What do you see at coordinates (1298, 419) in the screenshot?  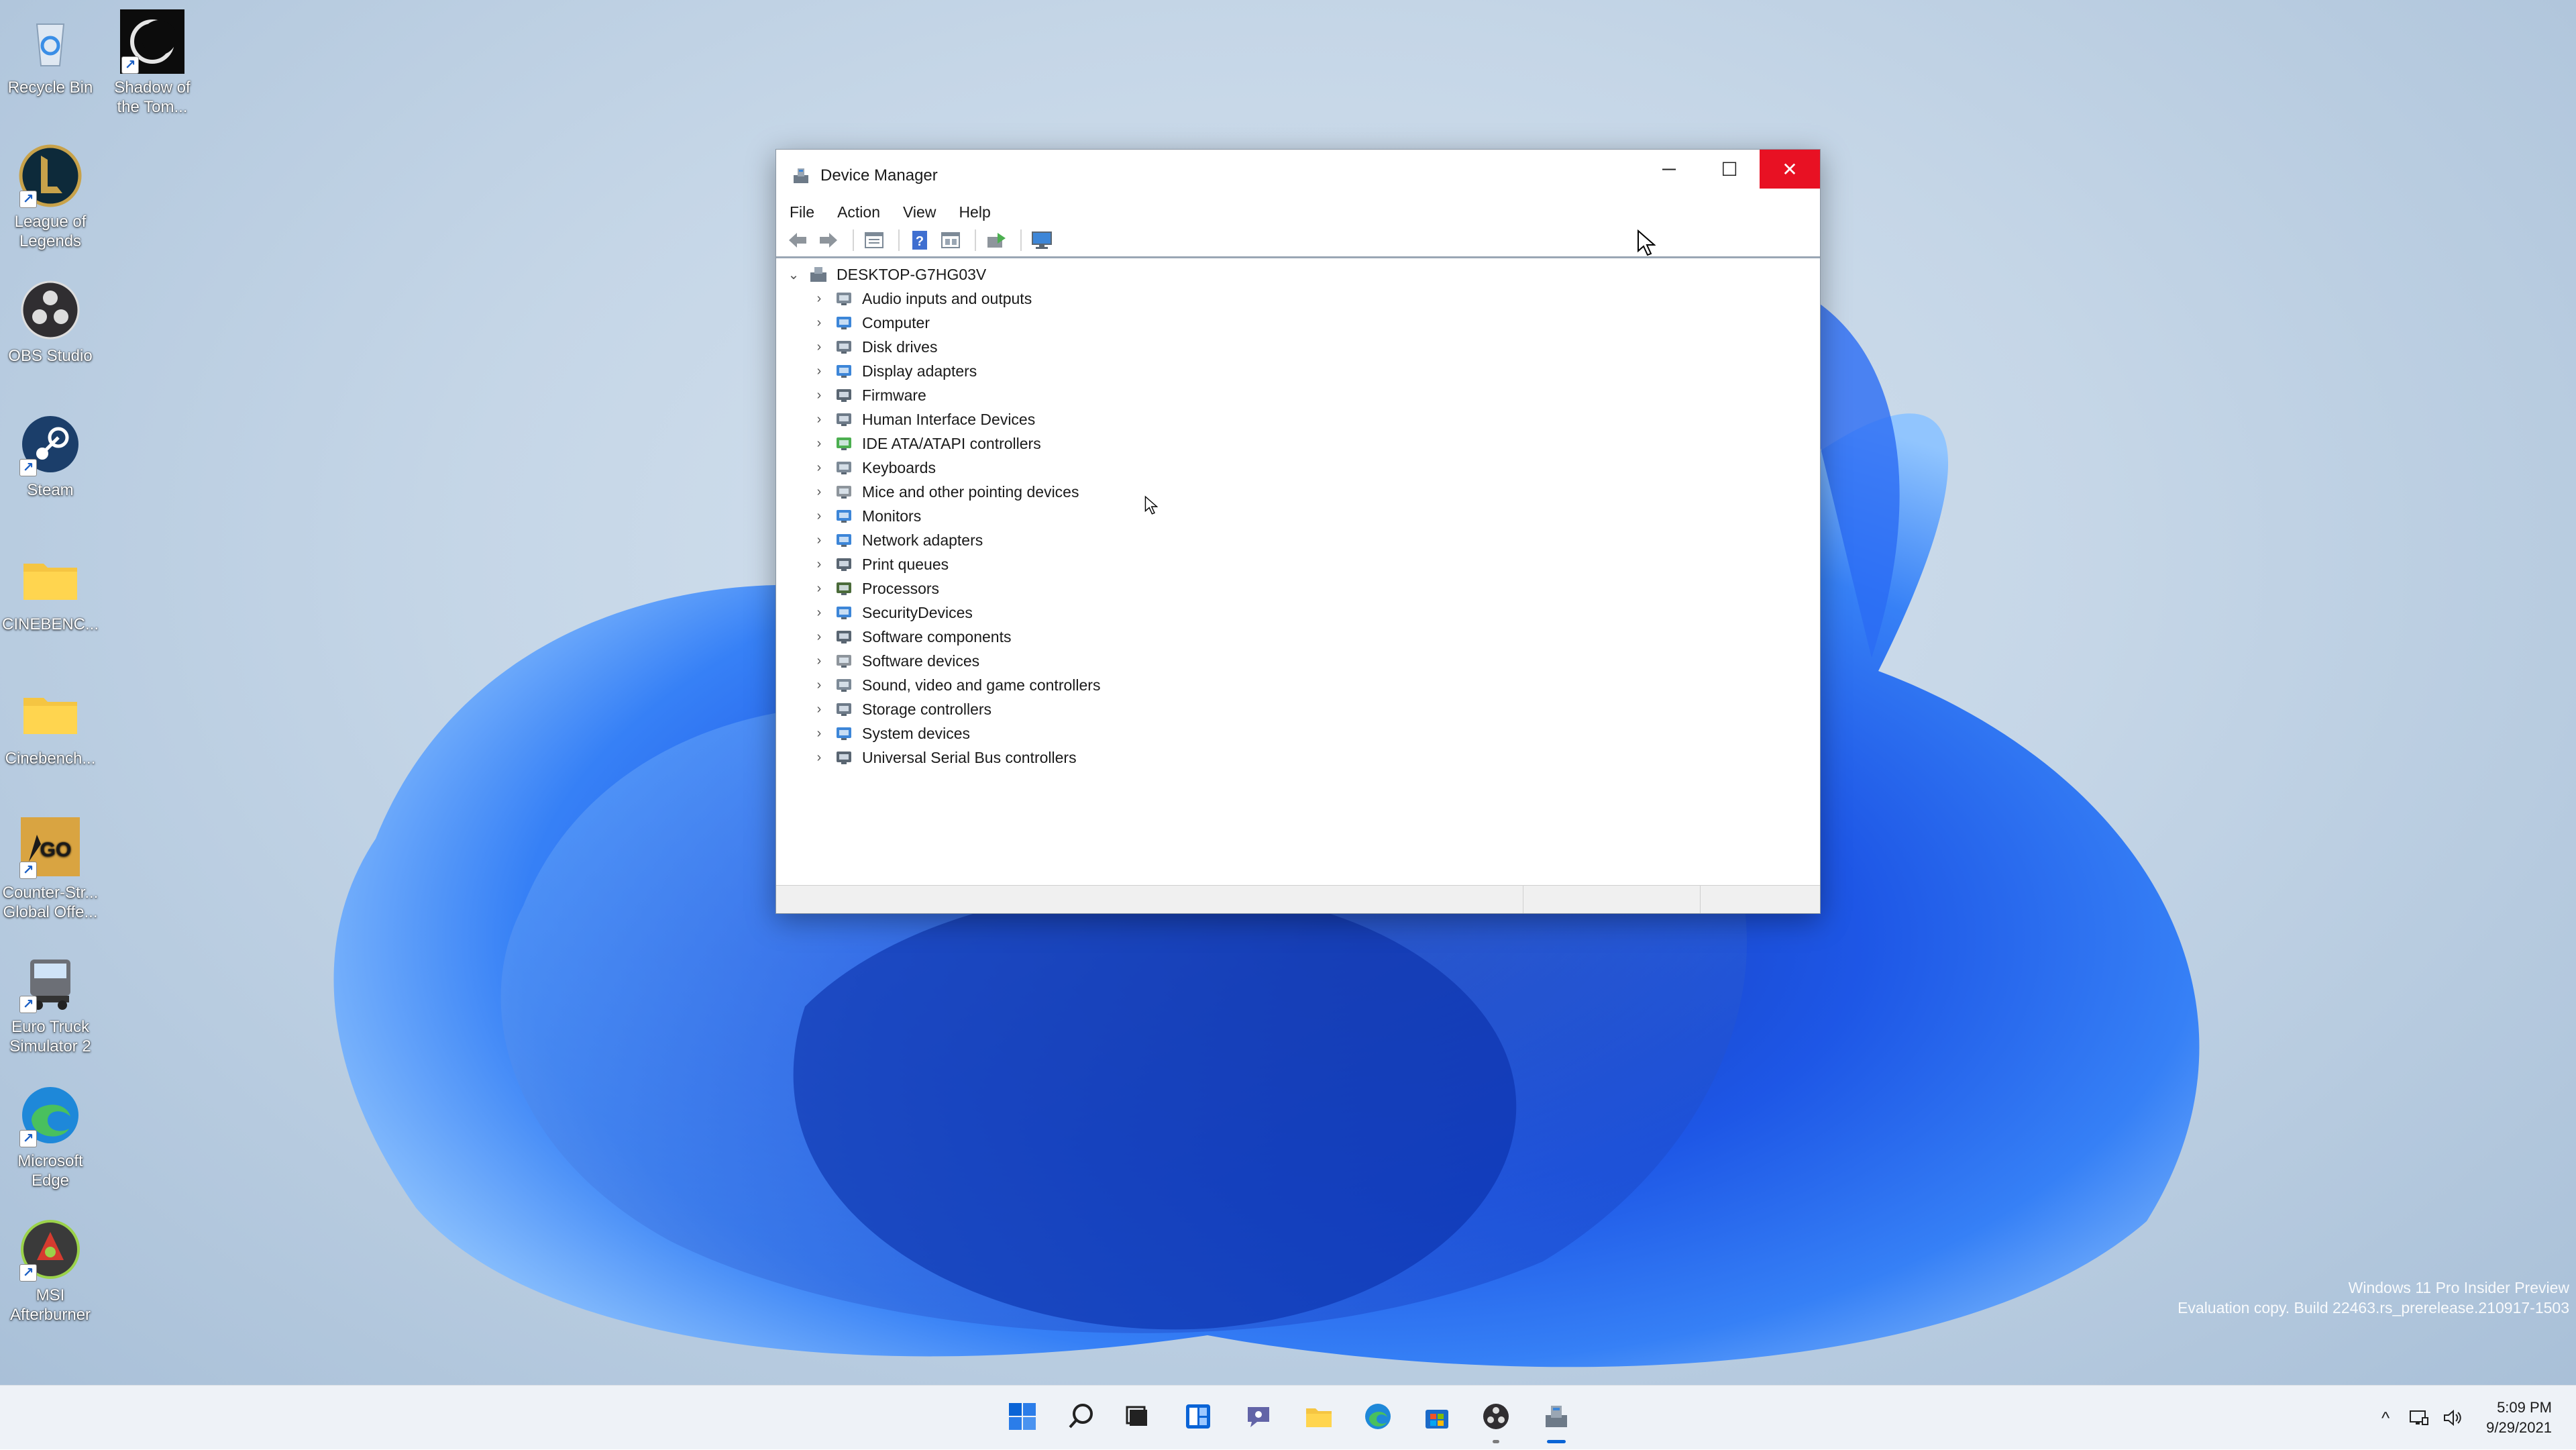 I see `tree-item-hid: › Human Interface Devices` at bounding box center [1298, 419].